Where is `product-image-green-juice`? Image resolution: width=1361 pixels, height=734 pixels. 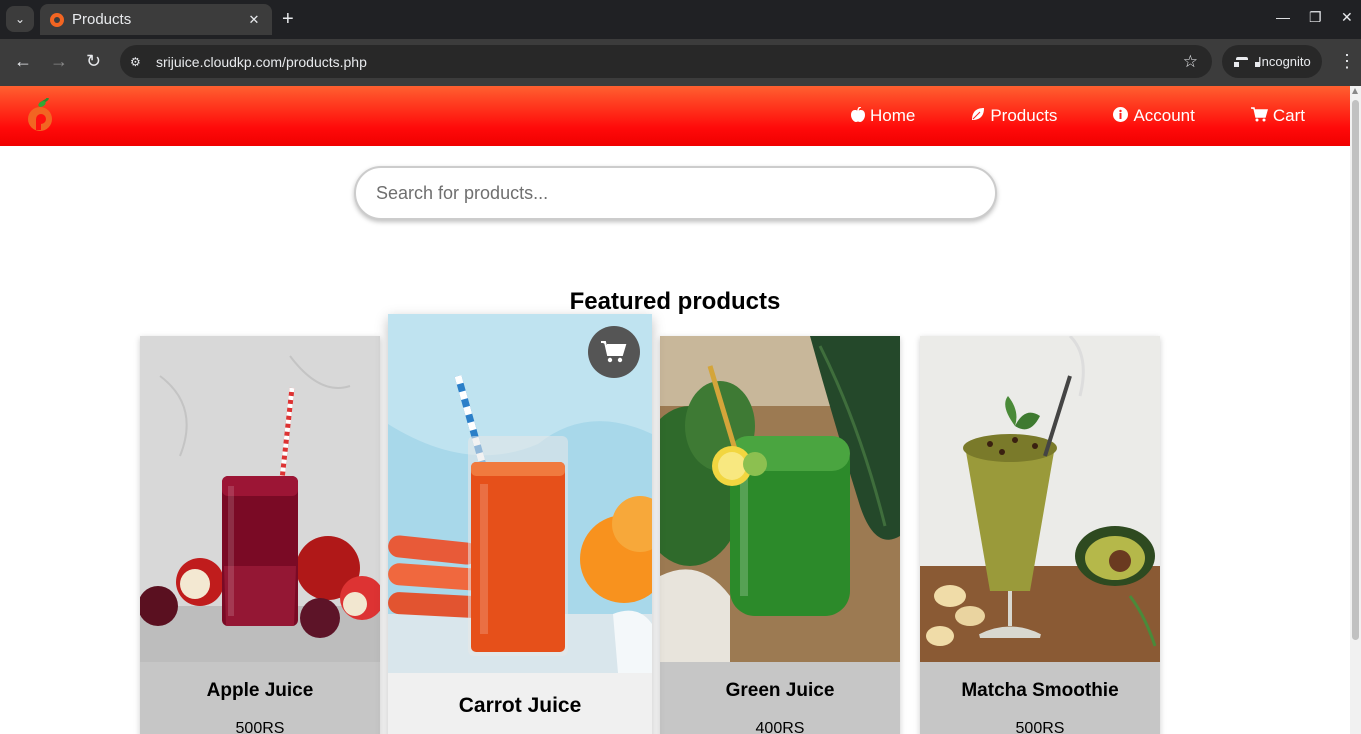
product-image-green-juice is located at coordinates (780, 499).